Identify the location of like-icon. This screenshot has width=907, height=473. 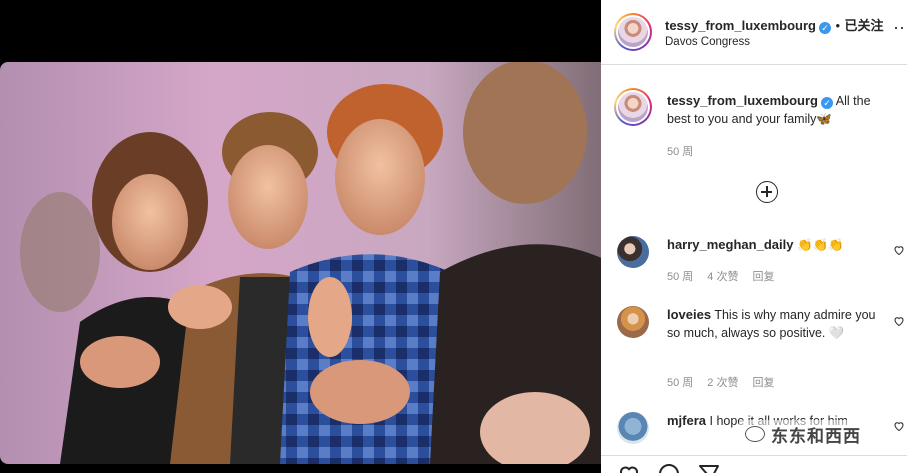
(629, 467).